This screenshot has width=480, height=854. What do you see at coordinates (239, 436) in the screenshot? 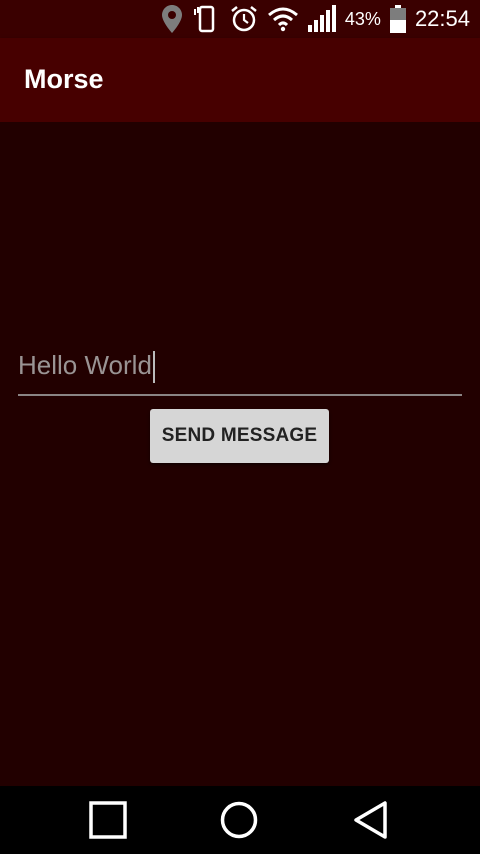
I see `send-message-button: SEND MESSAGE` at bounding box center [239, 436].